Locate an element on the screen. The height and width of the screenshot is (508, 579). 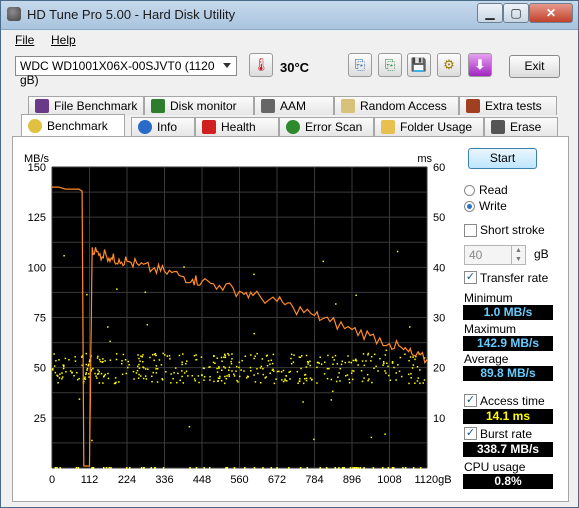
minimize-button: ▁ is located at coordinates (490, 13).